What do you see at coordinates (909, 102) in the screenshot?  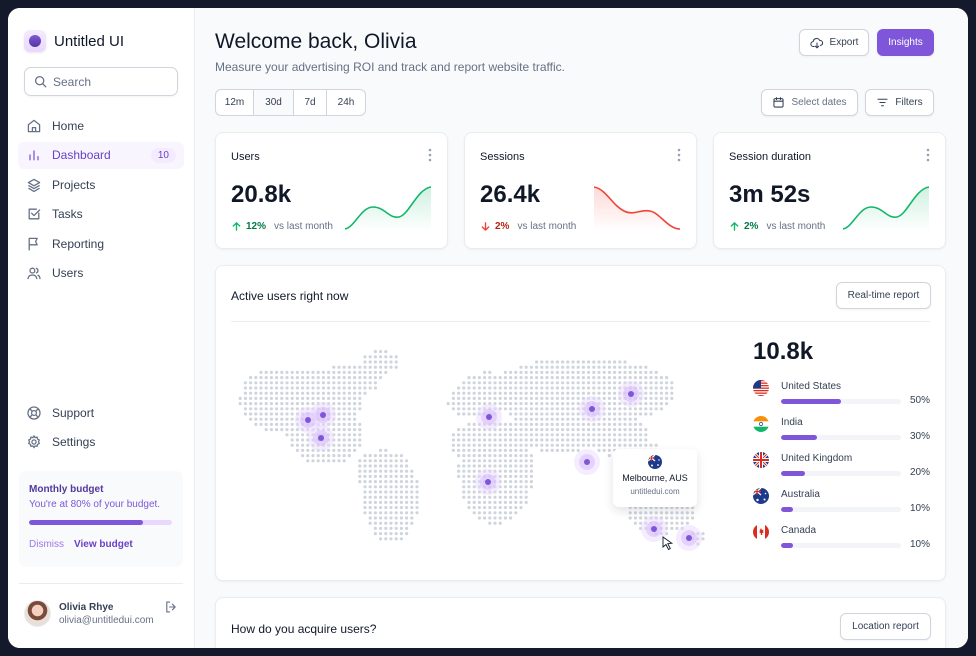 I see `filters-label: Filters` at bounding box center [909, 102].